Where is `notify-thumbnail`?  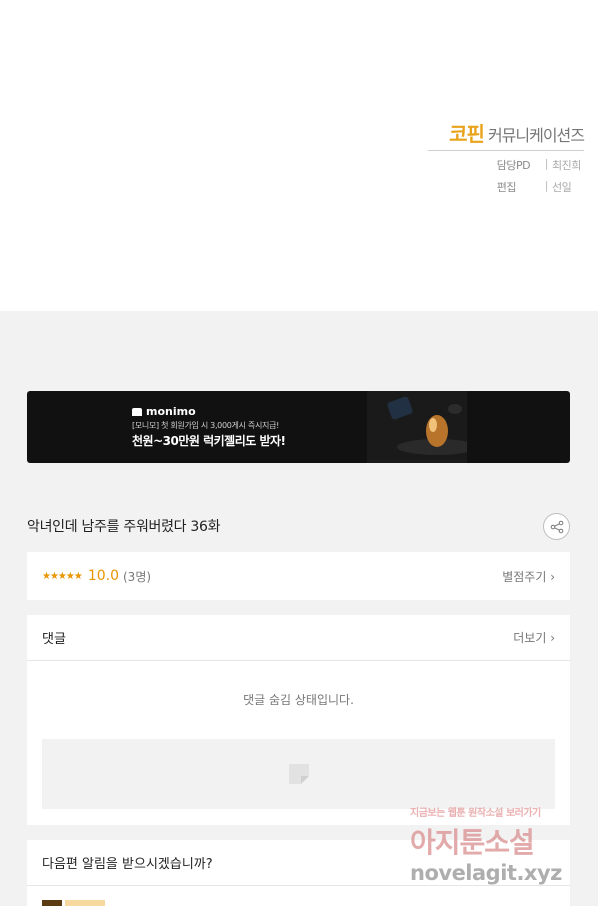 notify-thumbnail is located at coordinates (52, 903).